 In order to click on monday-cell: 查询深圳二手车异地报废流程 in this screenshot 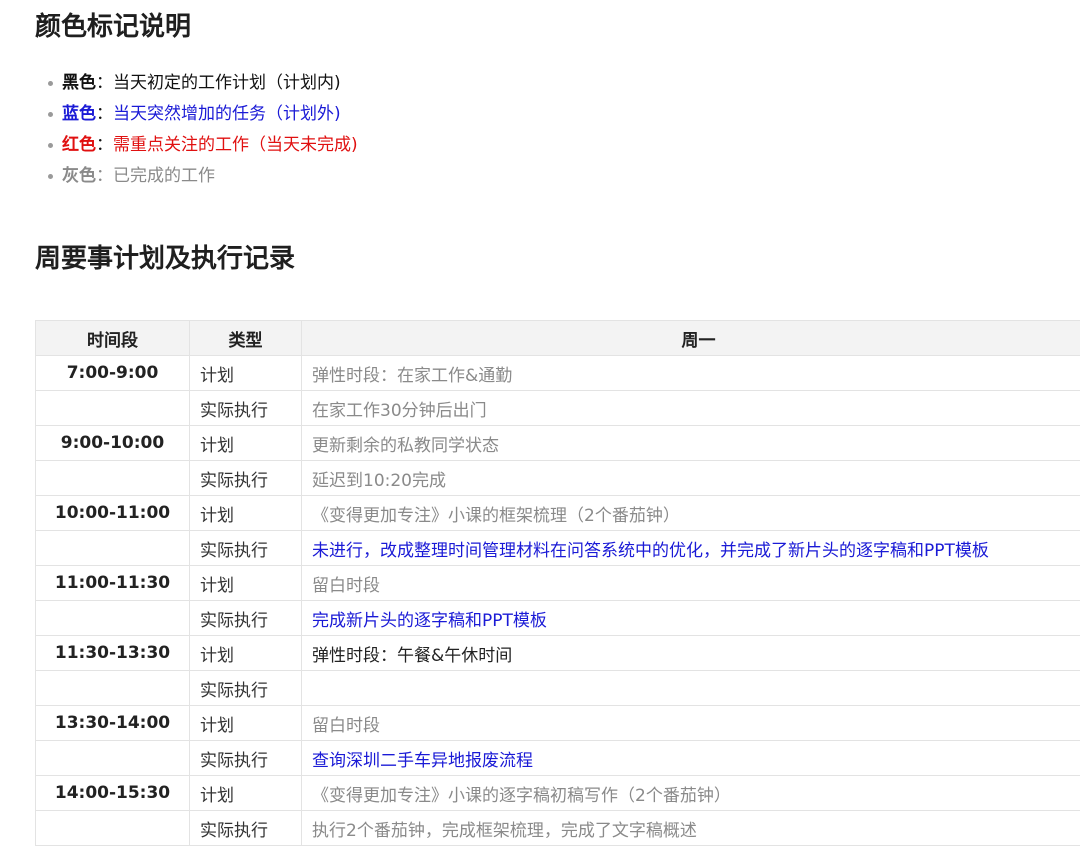, I will do `click(691, 758)`.